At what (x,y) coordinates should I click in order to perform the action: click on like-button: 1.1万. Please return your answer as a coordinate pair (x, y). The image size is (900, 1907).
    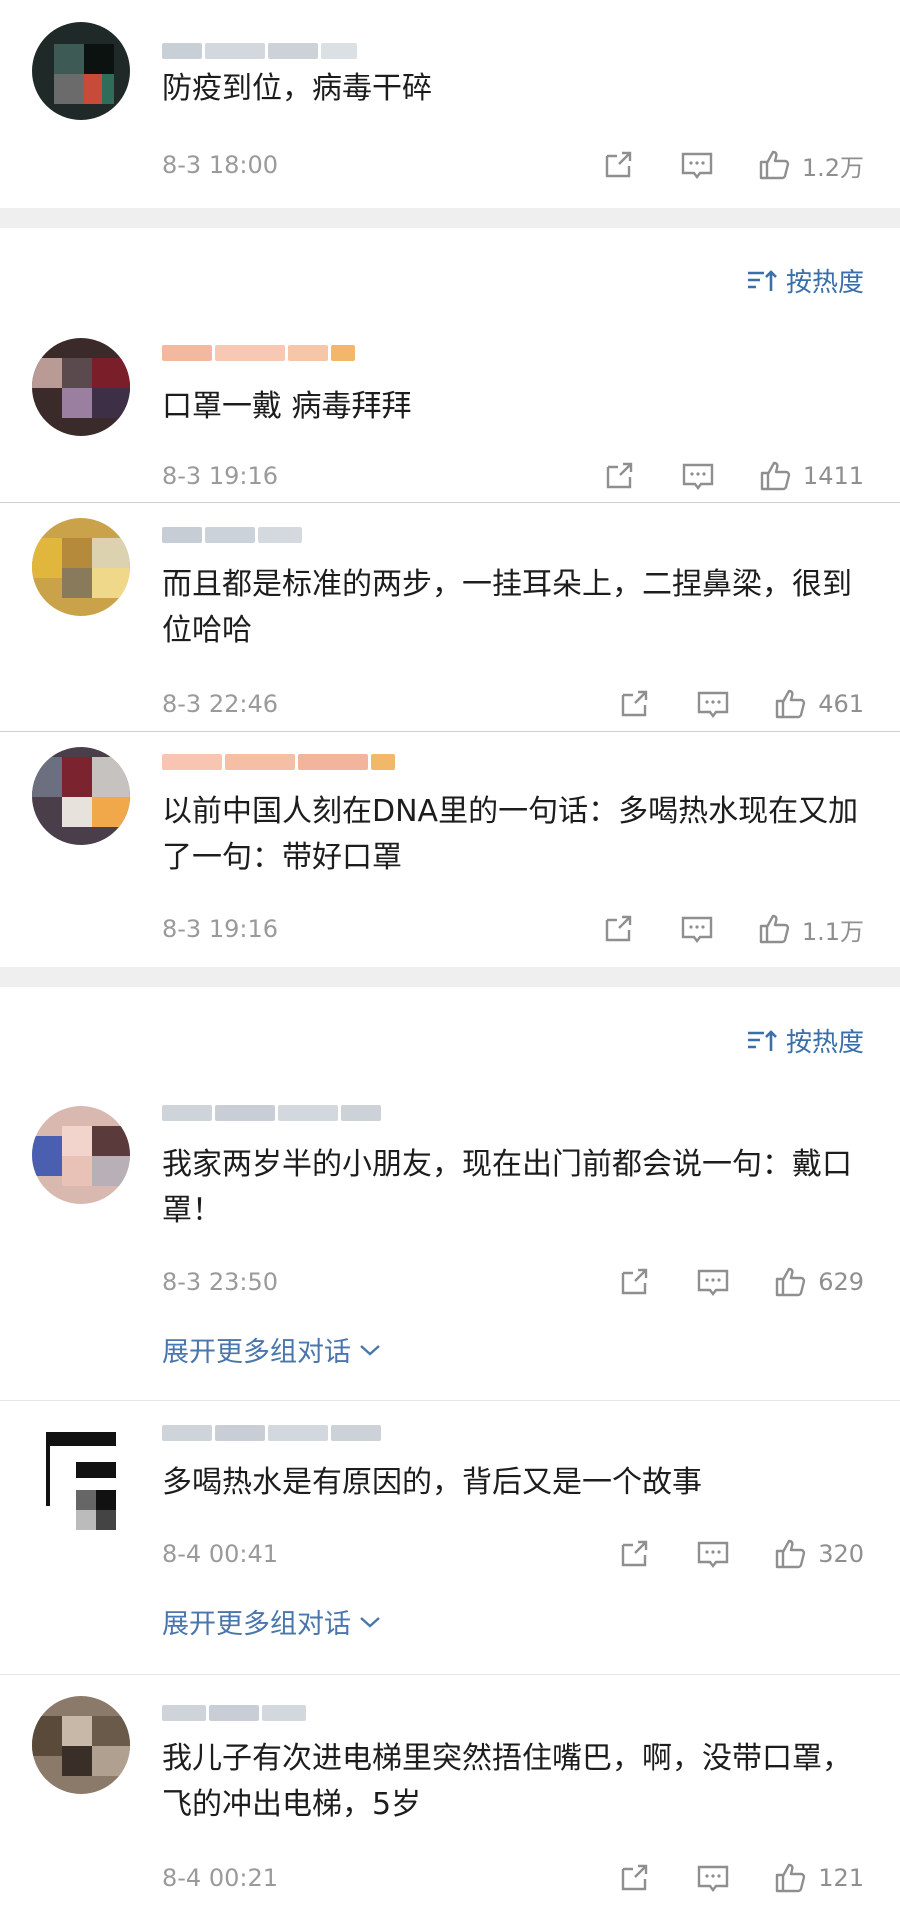
    Looking at the image, I should click on (811, 929).